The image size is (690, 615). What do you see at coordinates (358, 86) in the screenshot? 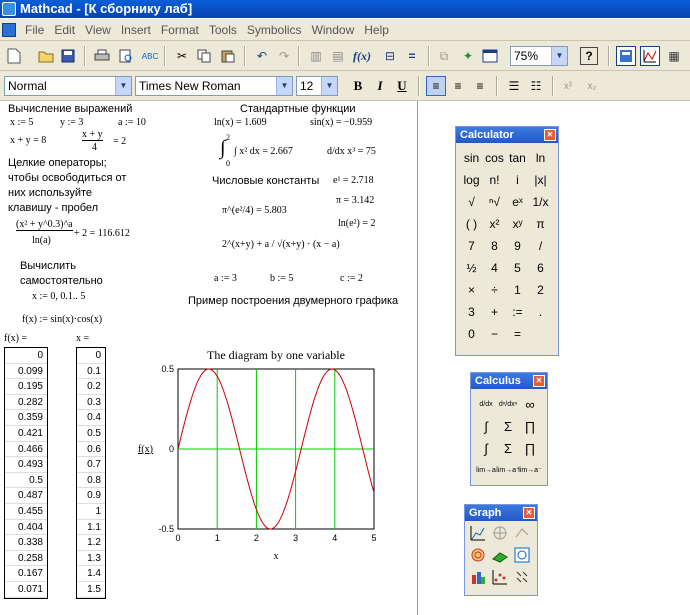
I see `bold-button: B` at bounding box center [358, 86].